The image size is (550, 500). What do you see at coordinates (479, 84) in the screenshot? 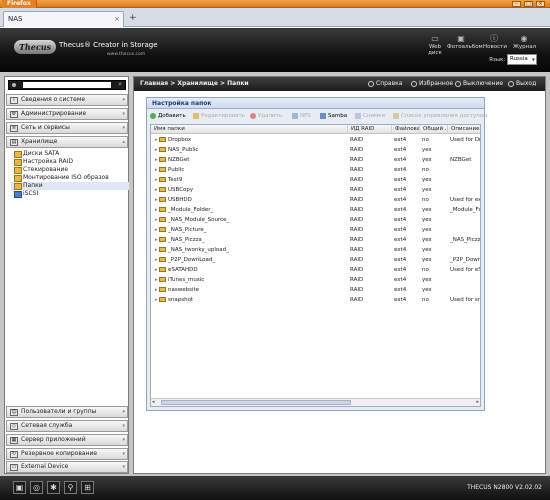
I see `shutdown-link: Выключение` at bounding box center [479, 84].